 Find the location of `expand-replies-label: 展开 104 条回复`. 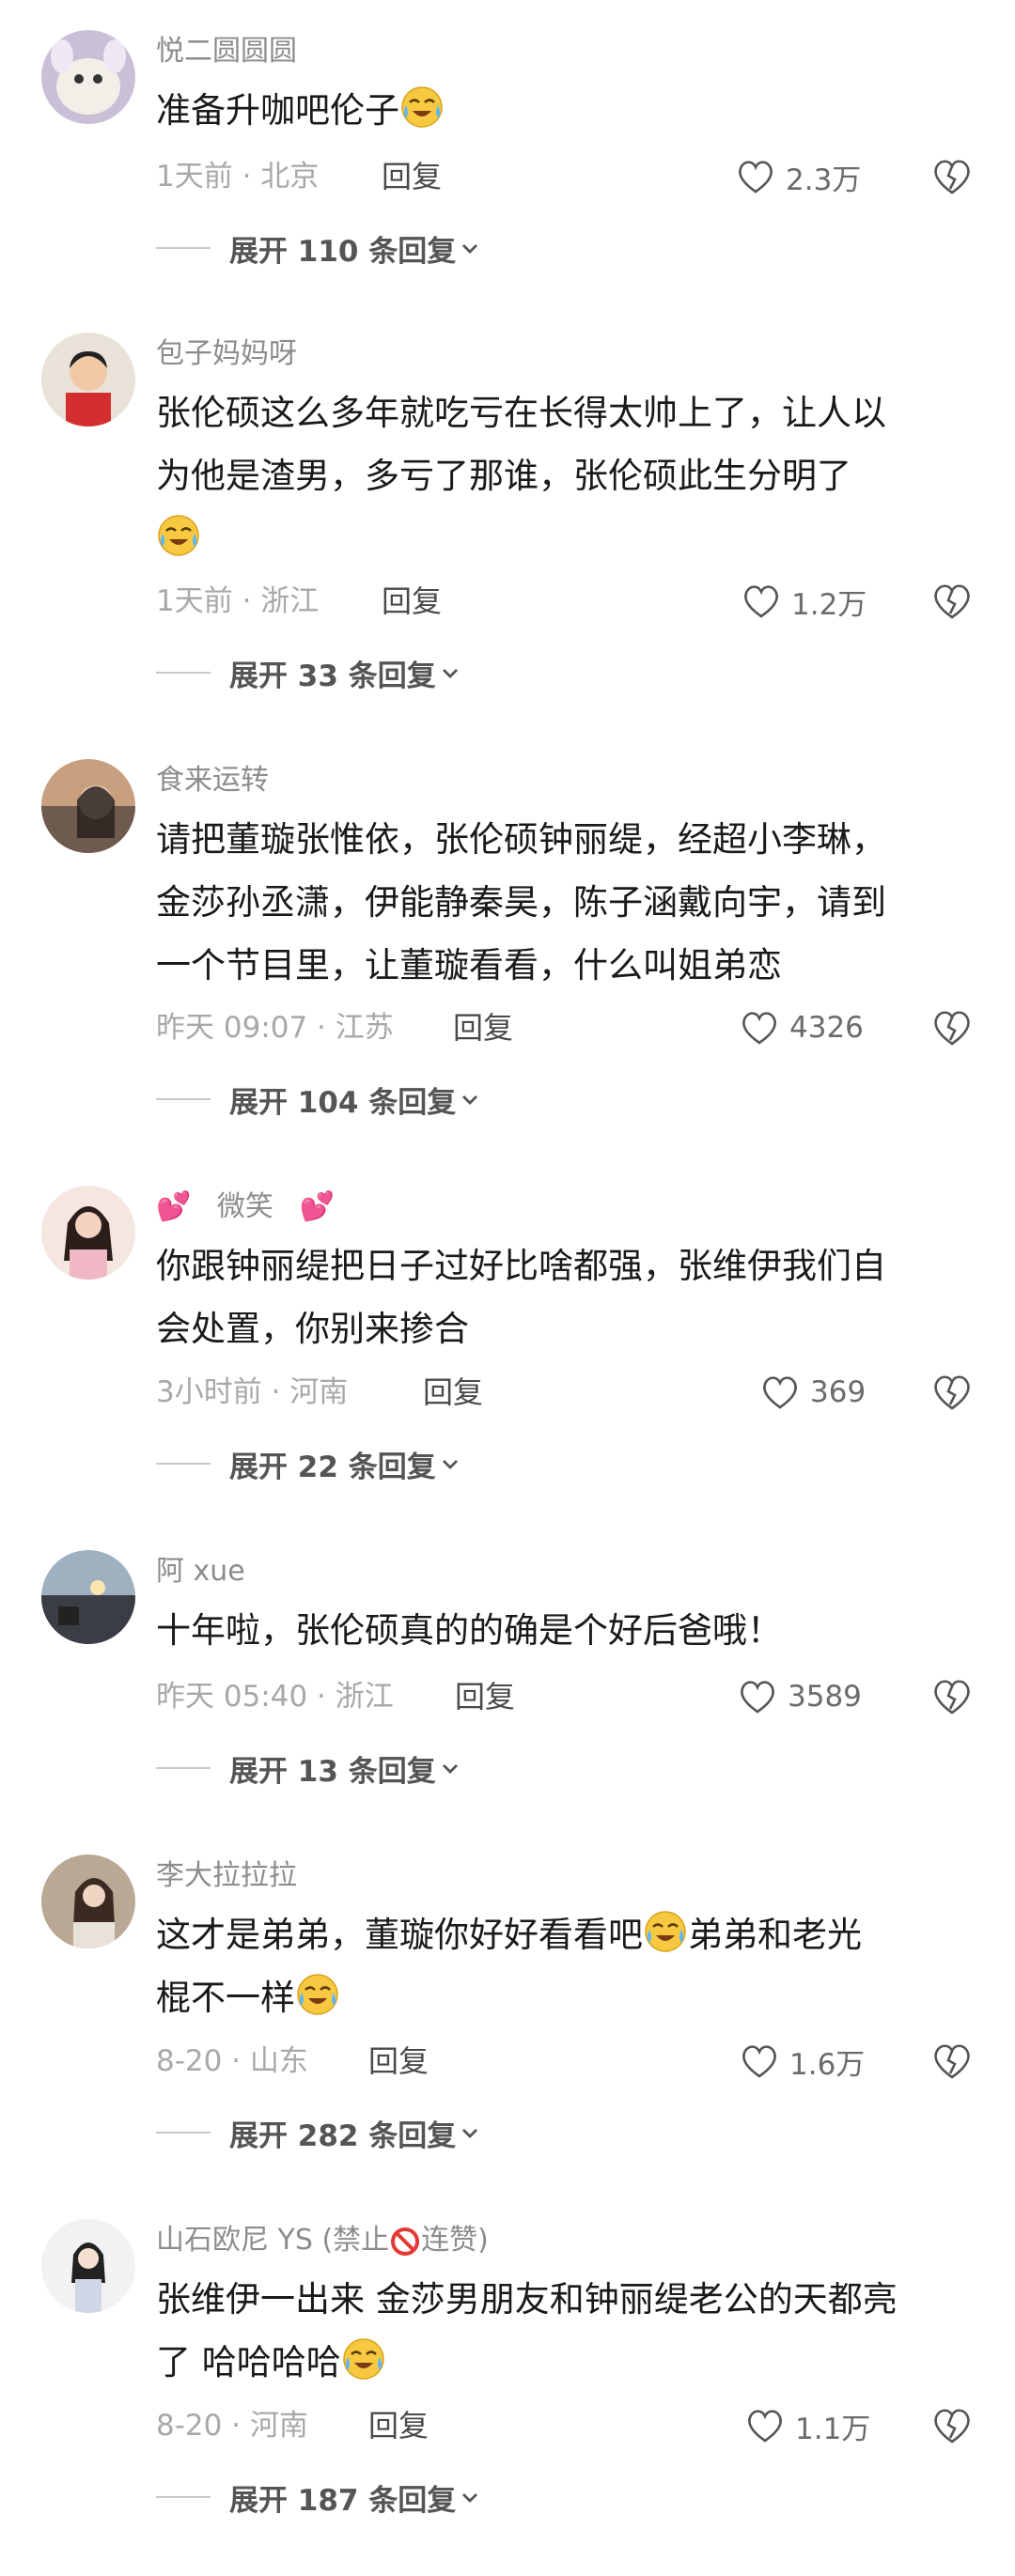

expand-replies-label: 展开 104 条回复 is located at coordinates (354, 1100).